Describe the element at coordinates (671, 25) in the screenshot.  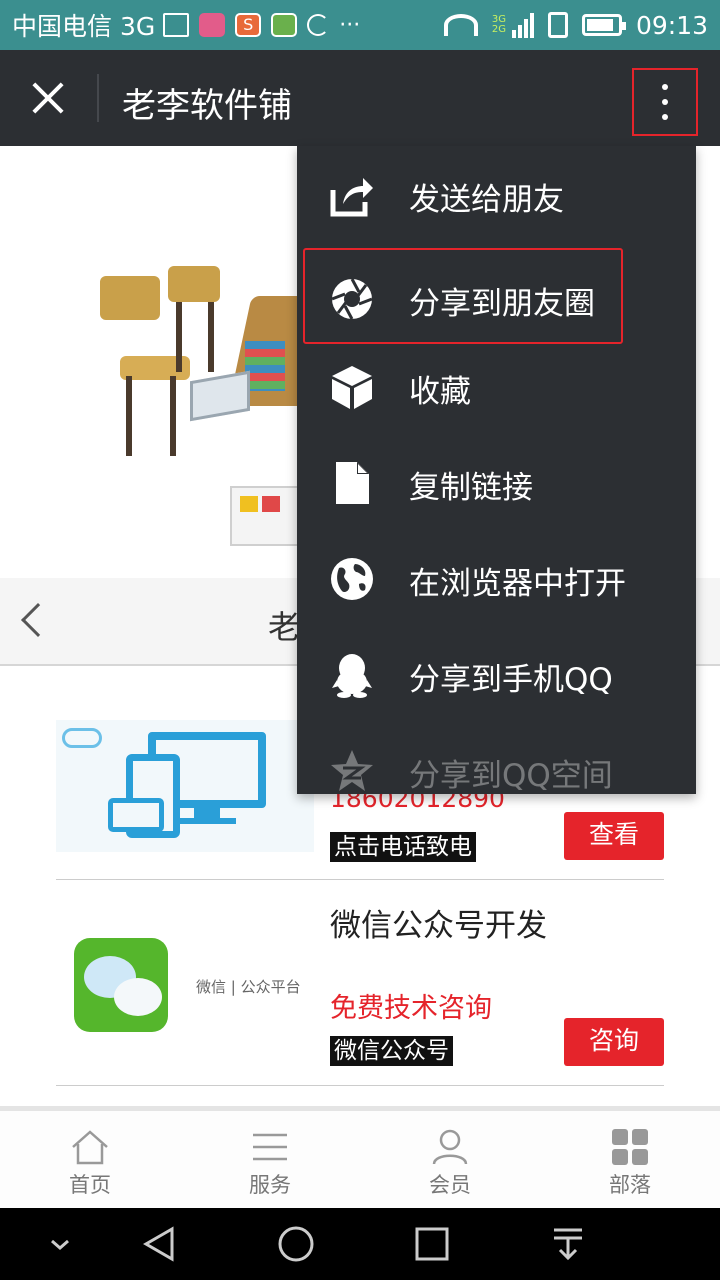
I see `clock: 09:13` at that location.